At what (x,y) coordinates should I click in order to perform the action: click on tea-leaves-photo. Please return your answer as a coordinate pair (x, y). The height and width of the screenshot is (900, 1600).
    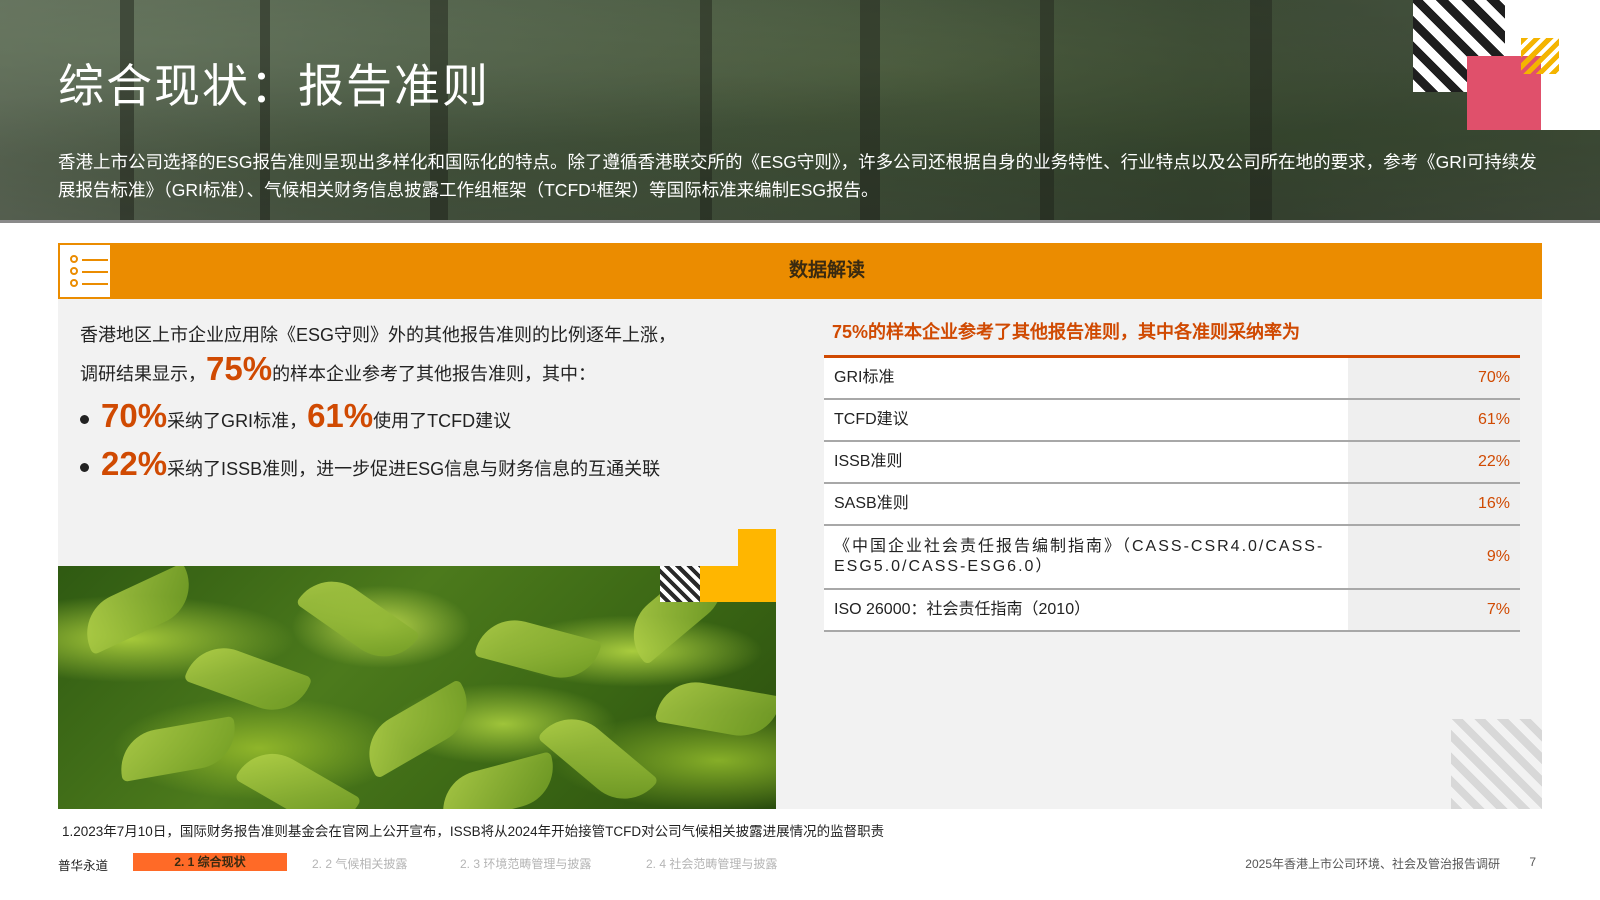
    Looking at the image, I should click on (417, 687).